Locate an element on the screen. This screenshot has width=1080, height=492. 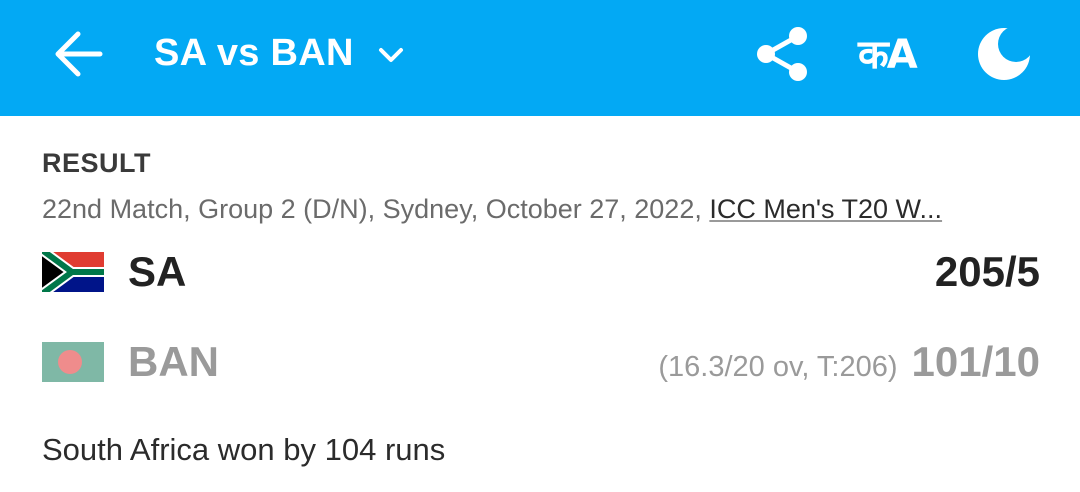
team-name: SA is located at coordinates (157, 271).